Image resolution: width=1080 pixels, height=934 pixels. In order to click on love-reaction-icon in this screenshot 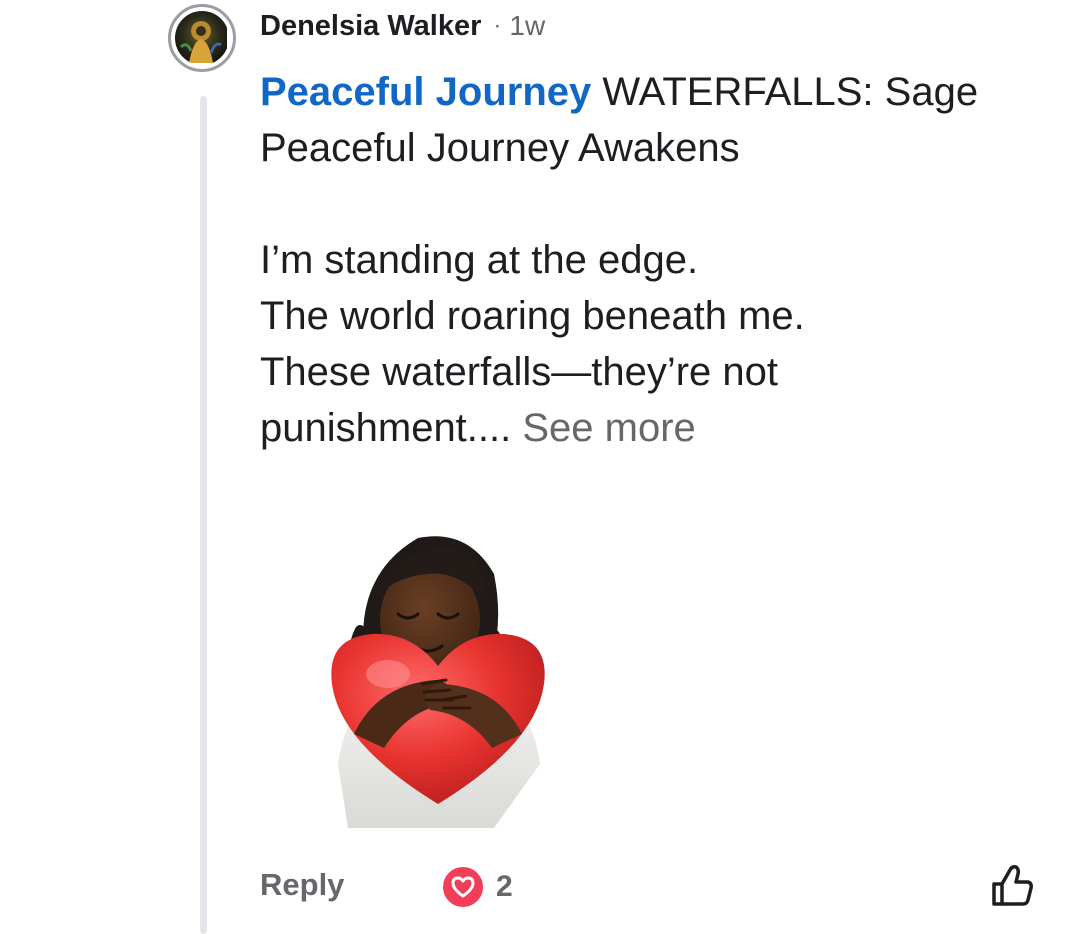, I will do `click(463, 887)`.